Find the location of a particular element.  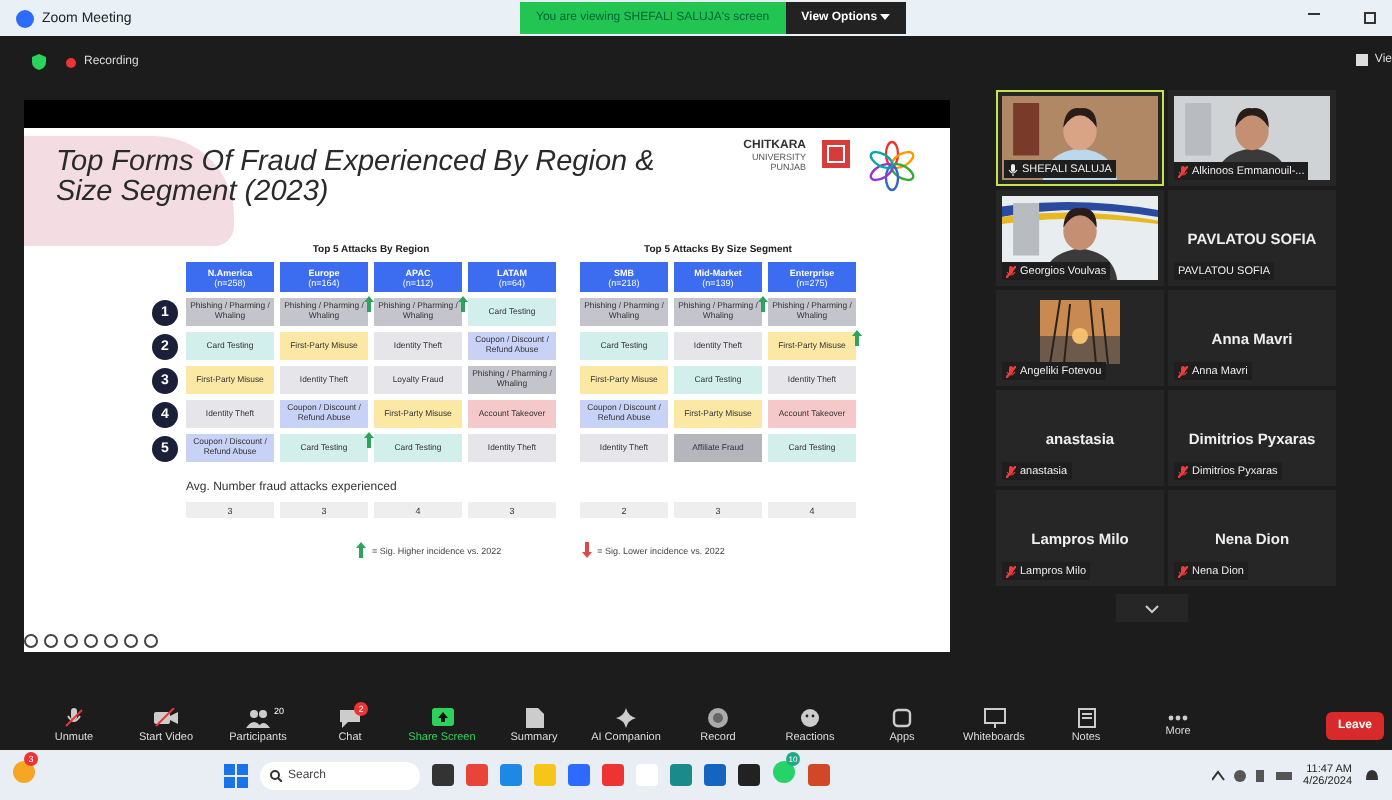

people-icon is located at coordinates (258, 717).